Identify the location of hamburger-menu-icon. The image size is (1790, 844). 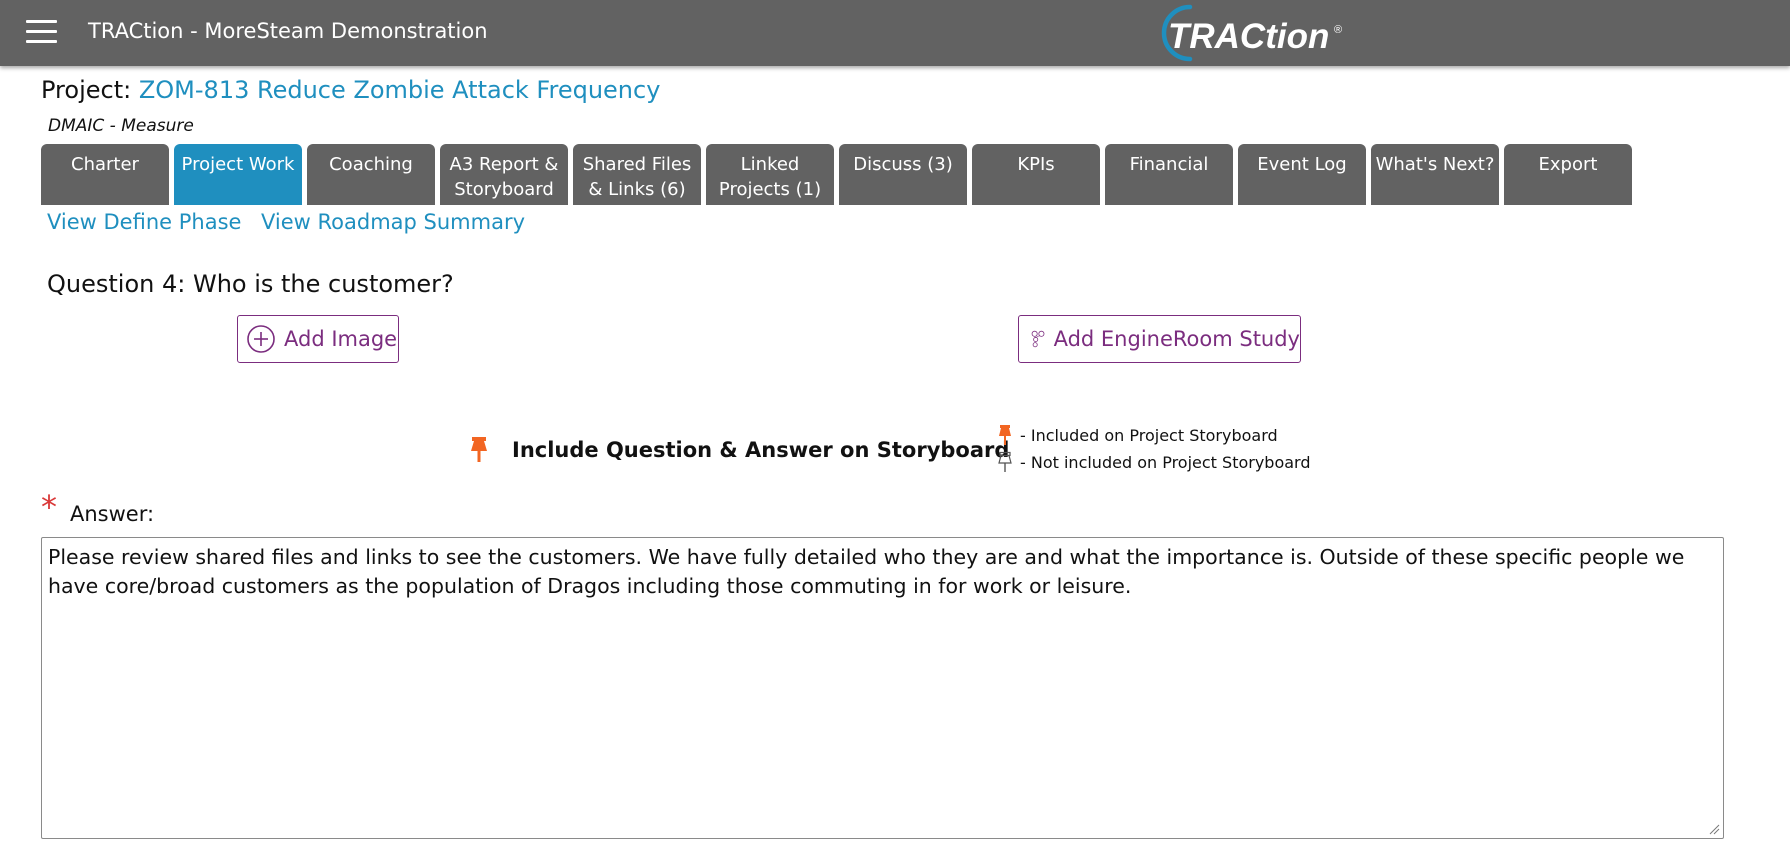
(41, 32).